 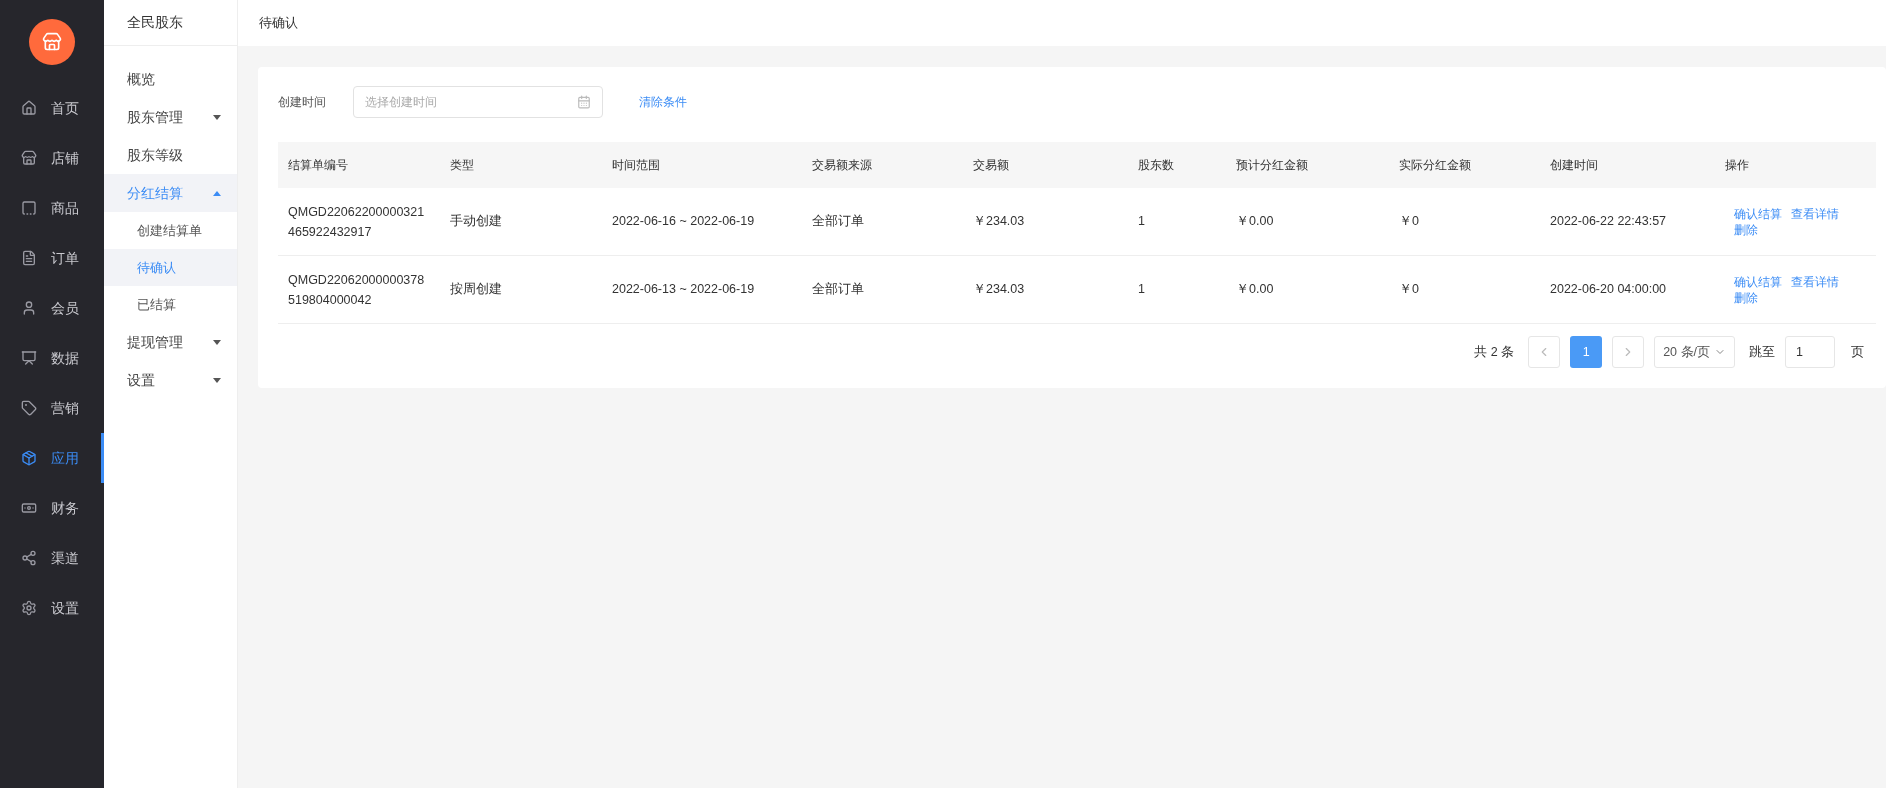 I want to click on banknote-icon, so click(x=29, y=508).